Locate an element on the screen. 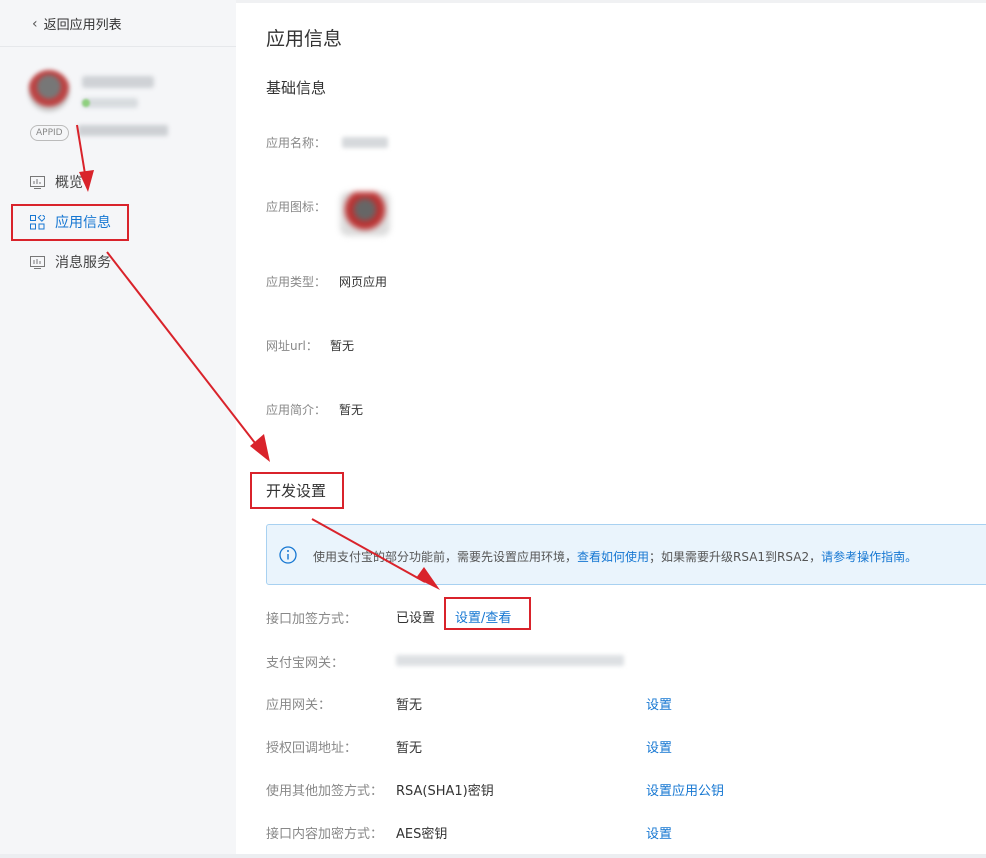 This screenshot has width=986, height=858. sidebar-item-overview: 概览 is located at coordinates (56, 182).